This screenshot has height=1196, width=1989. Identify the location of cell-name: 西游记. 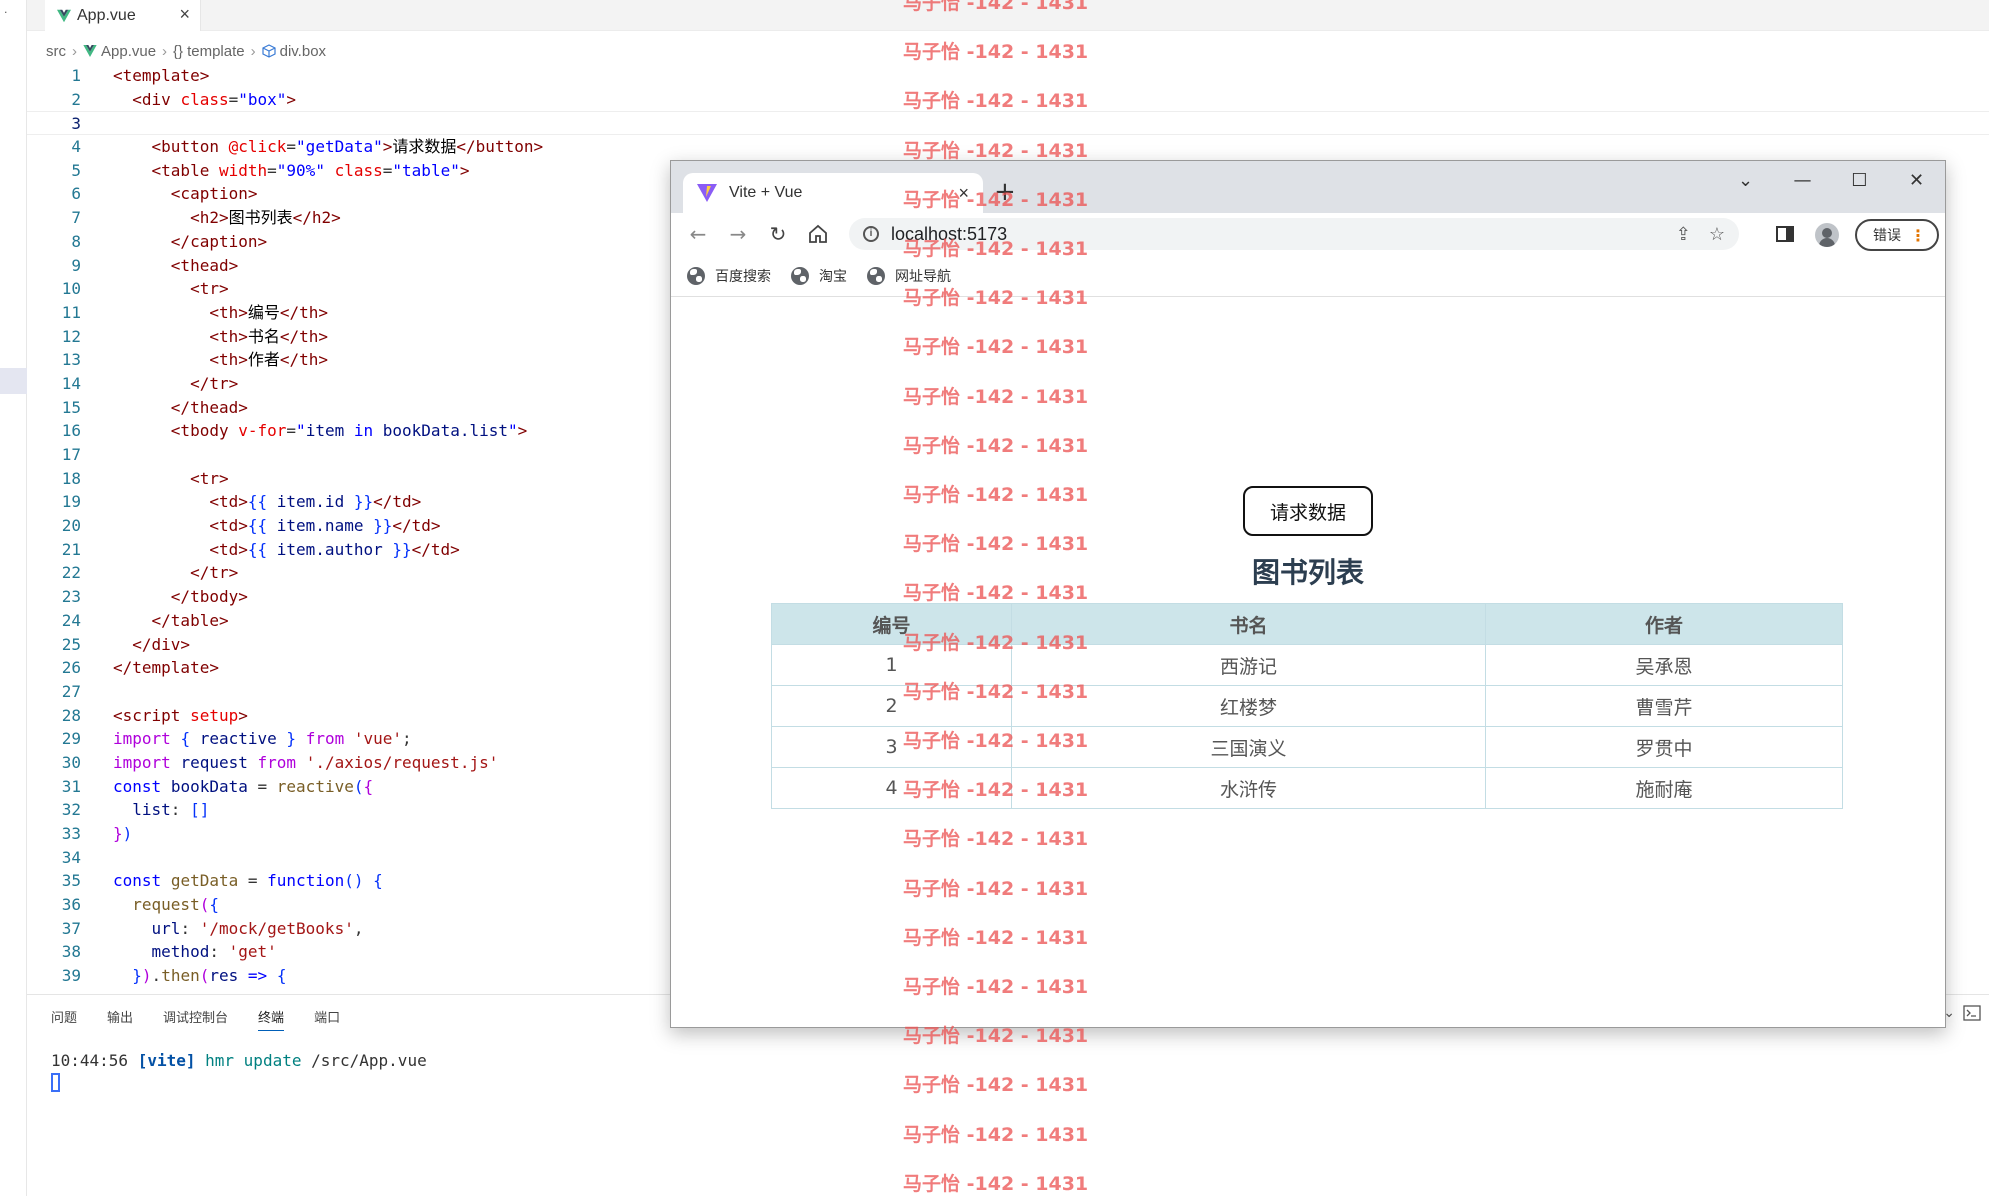
(1248, 665).